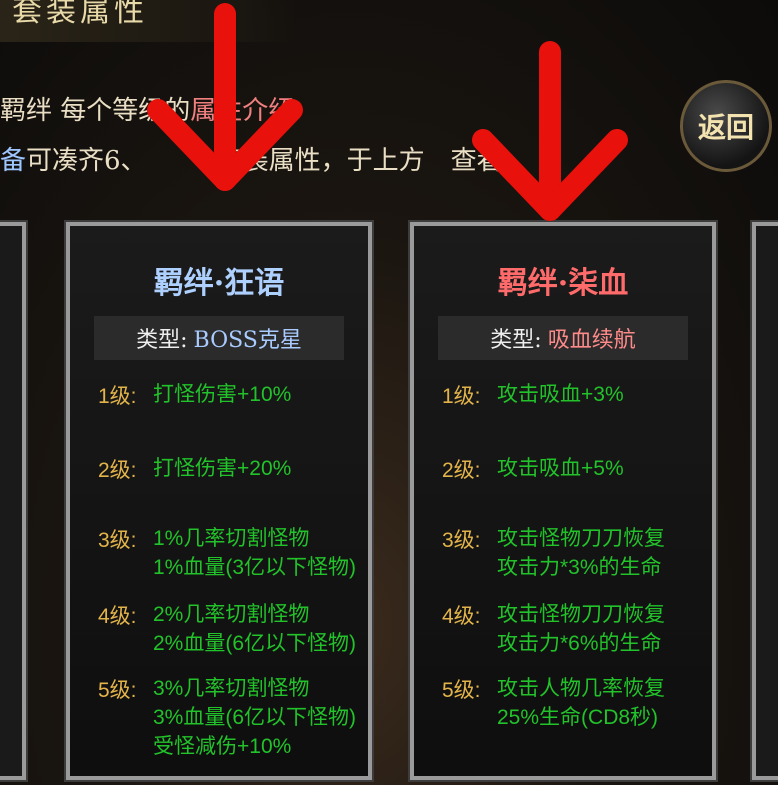 Image resolution: width=778 pixels, height=785 pixels. I want to click on level-row: 1级: 攻击吸血+3%, so click(533, 395).